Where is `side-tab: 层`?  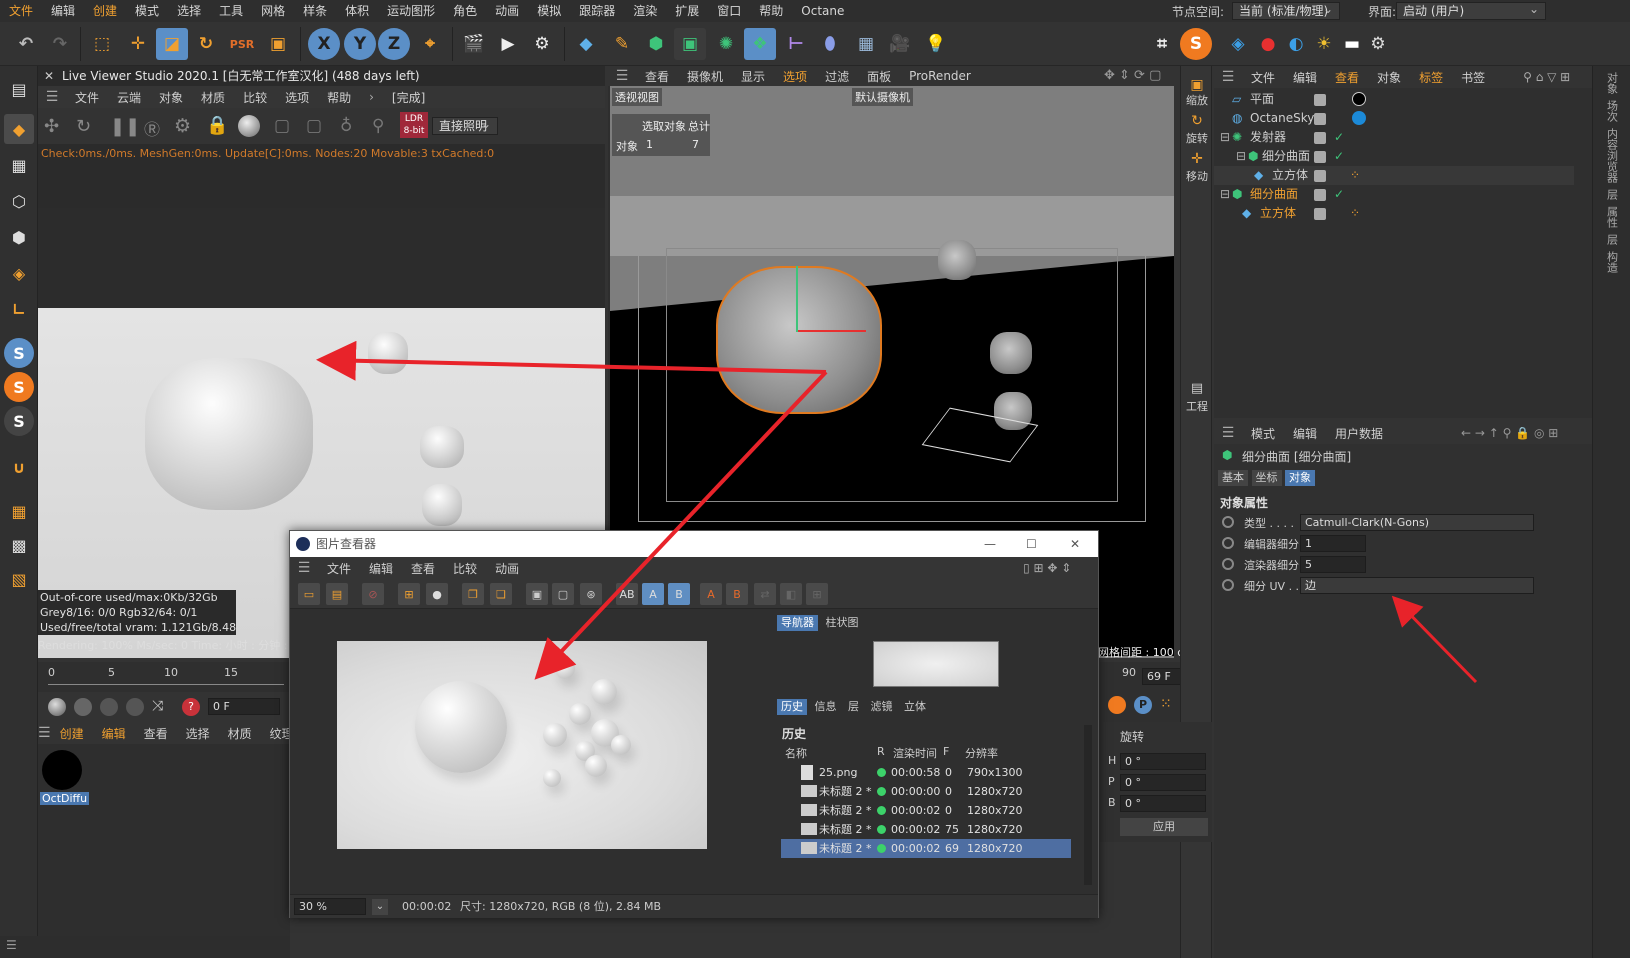
side-tab: 层 is located at coordinates (1612, 194).